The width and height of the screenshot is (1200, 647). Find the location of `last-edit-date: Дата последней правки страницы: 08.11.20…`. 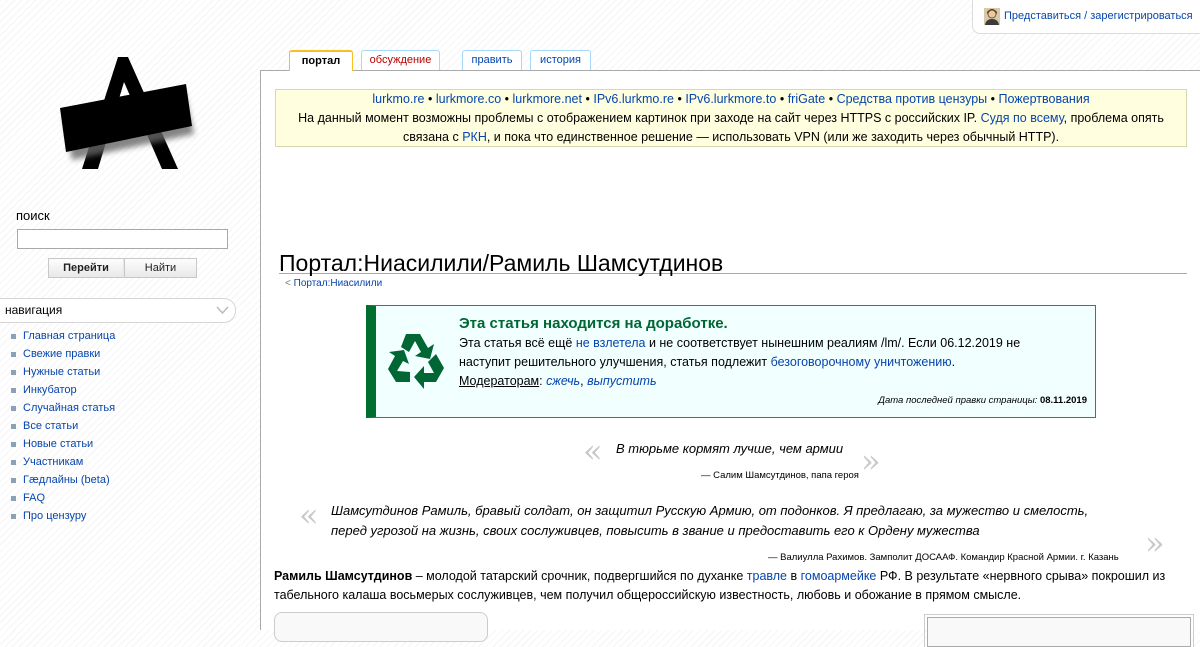

last-edit-date: Дата последней правки страницы: 08.11.20… is located at coordinates (982, 400).